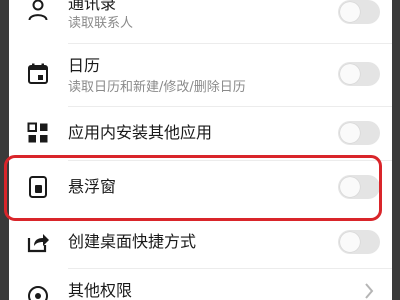 The width and height of the screenshot is (400, 300). Describe the element at coordinates (157, 87) in the screenshot. I see `permission-subtitle: 读取日历和新建/修改/删除日历` at that location.